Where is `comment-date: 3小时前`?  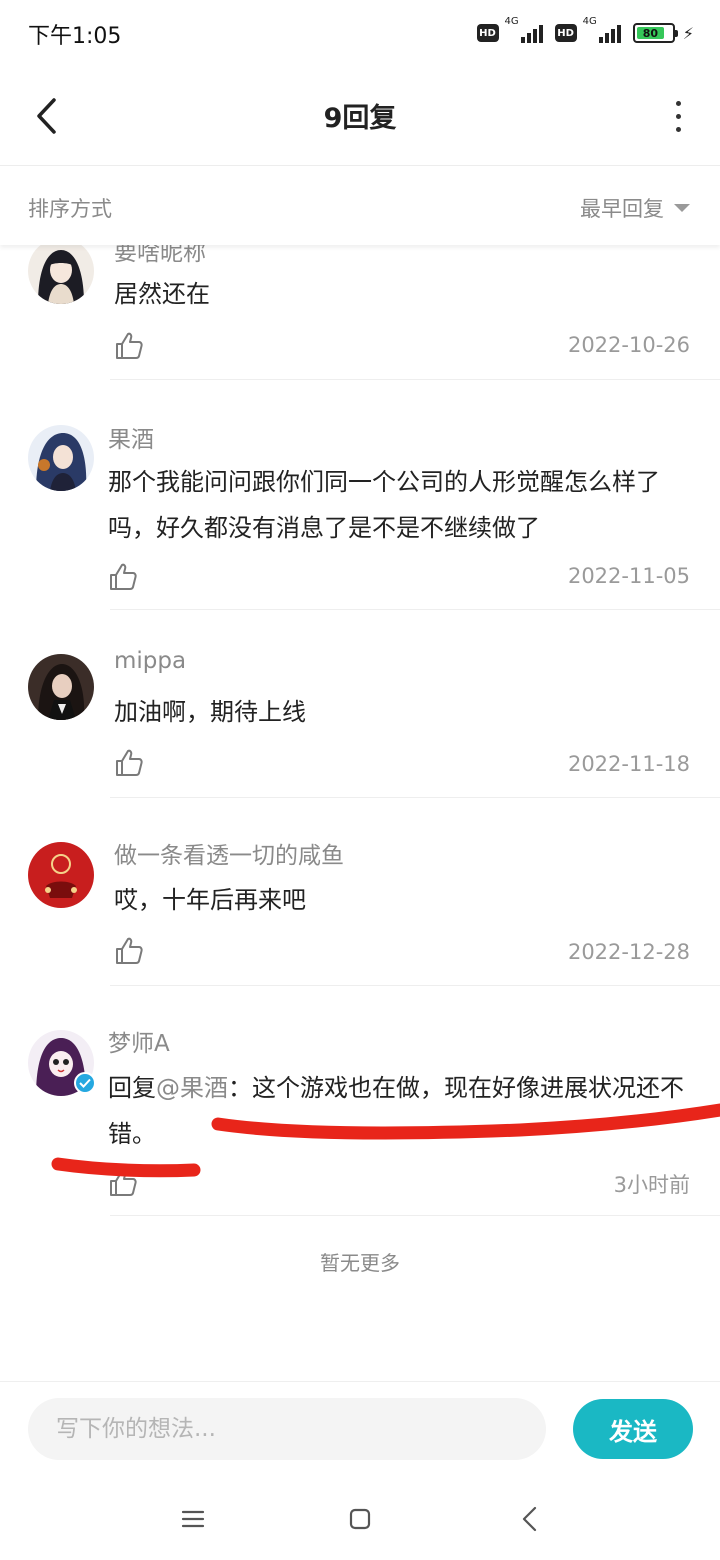 comment-date: 3小时前 is located at coordinates (651, 1185).